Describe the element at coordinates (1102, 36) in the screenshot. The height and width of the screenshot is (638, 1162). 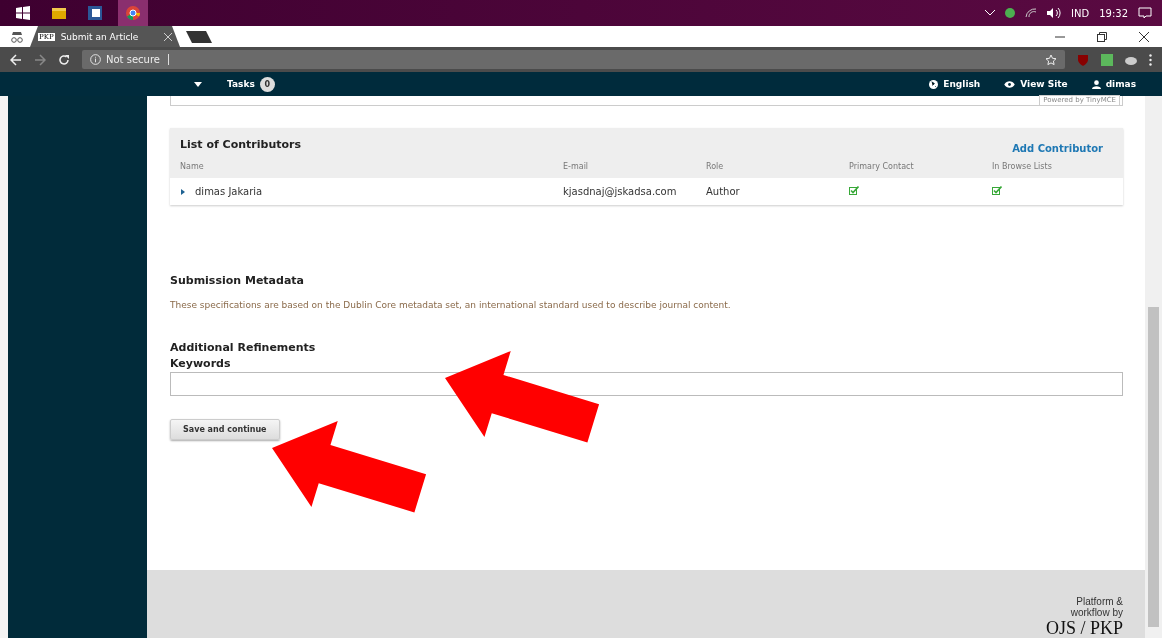
I see `restore-icon` at that location.